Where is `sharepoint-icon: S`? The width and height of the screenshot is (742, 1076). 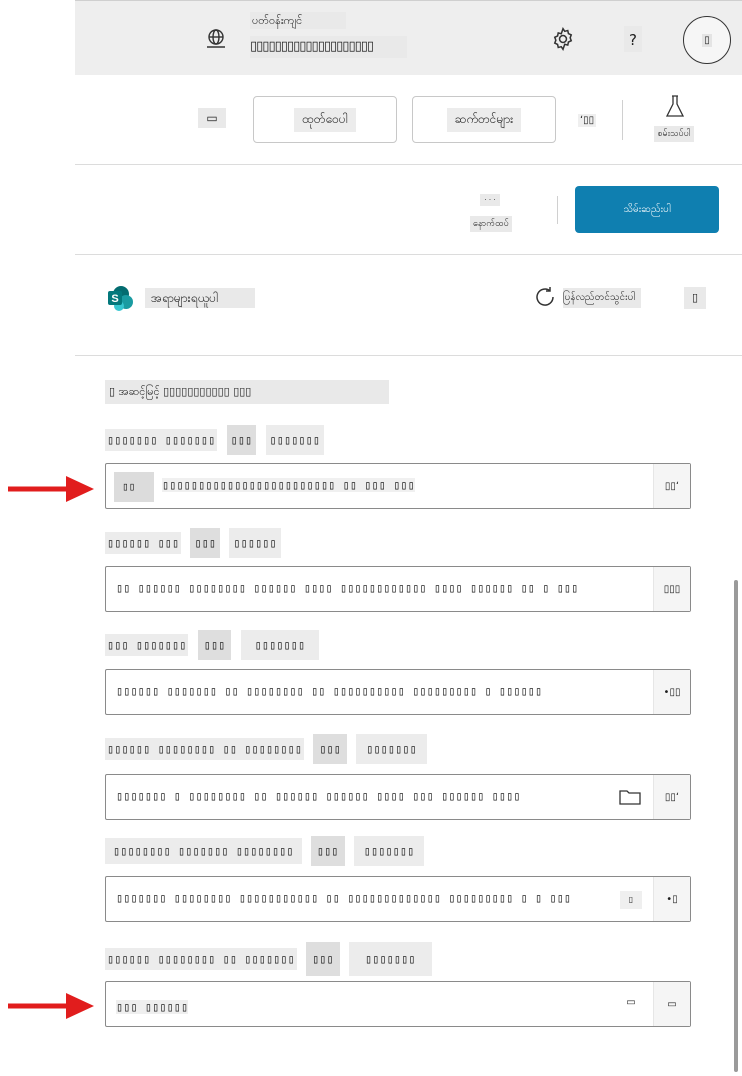
sharepoint-icon: S is located at coordinates (120, 298).